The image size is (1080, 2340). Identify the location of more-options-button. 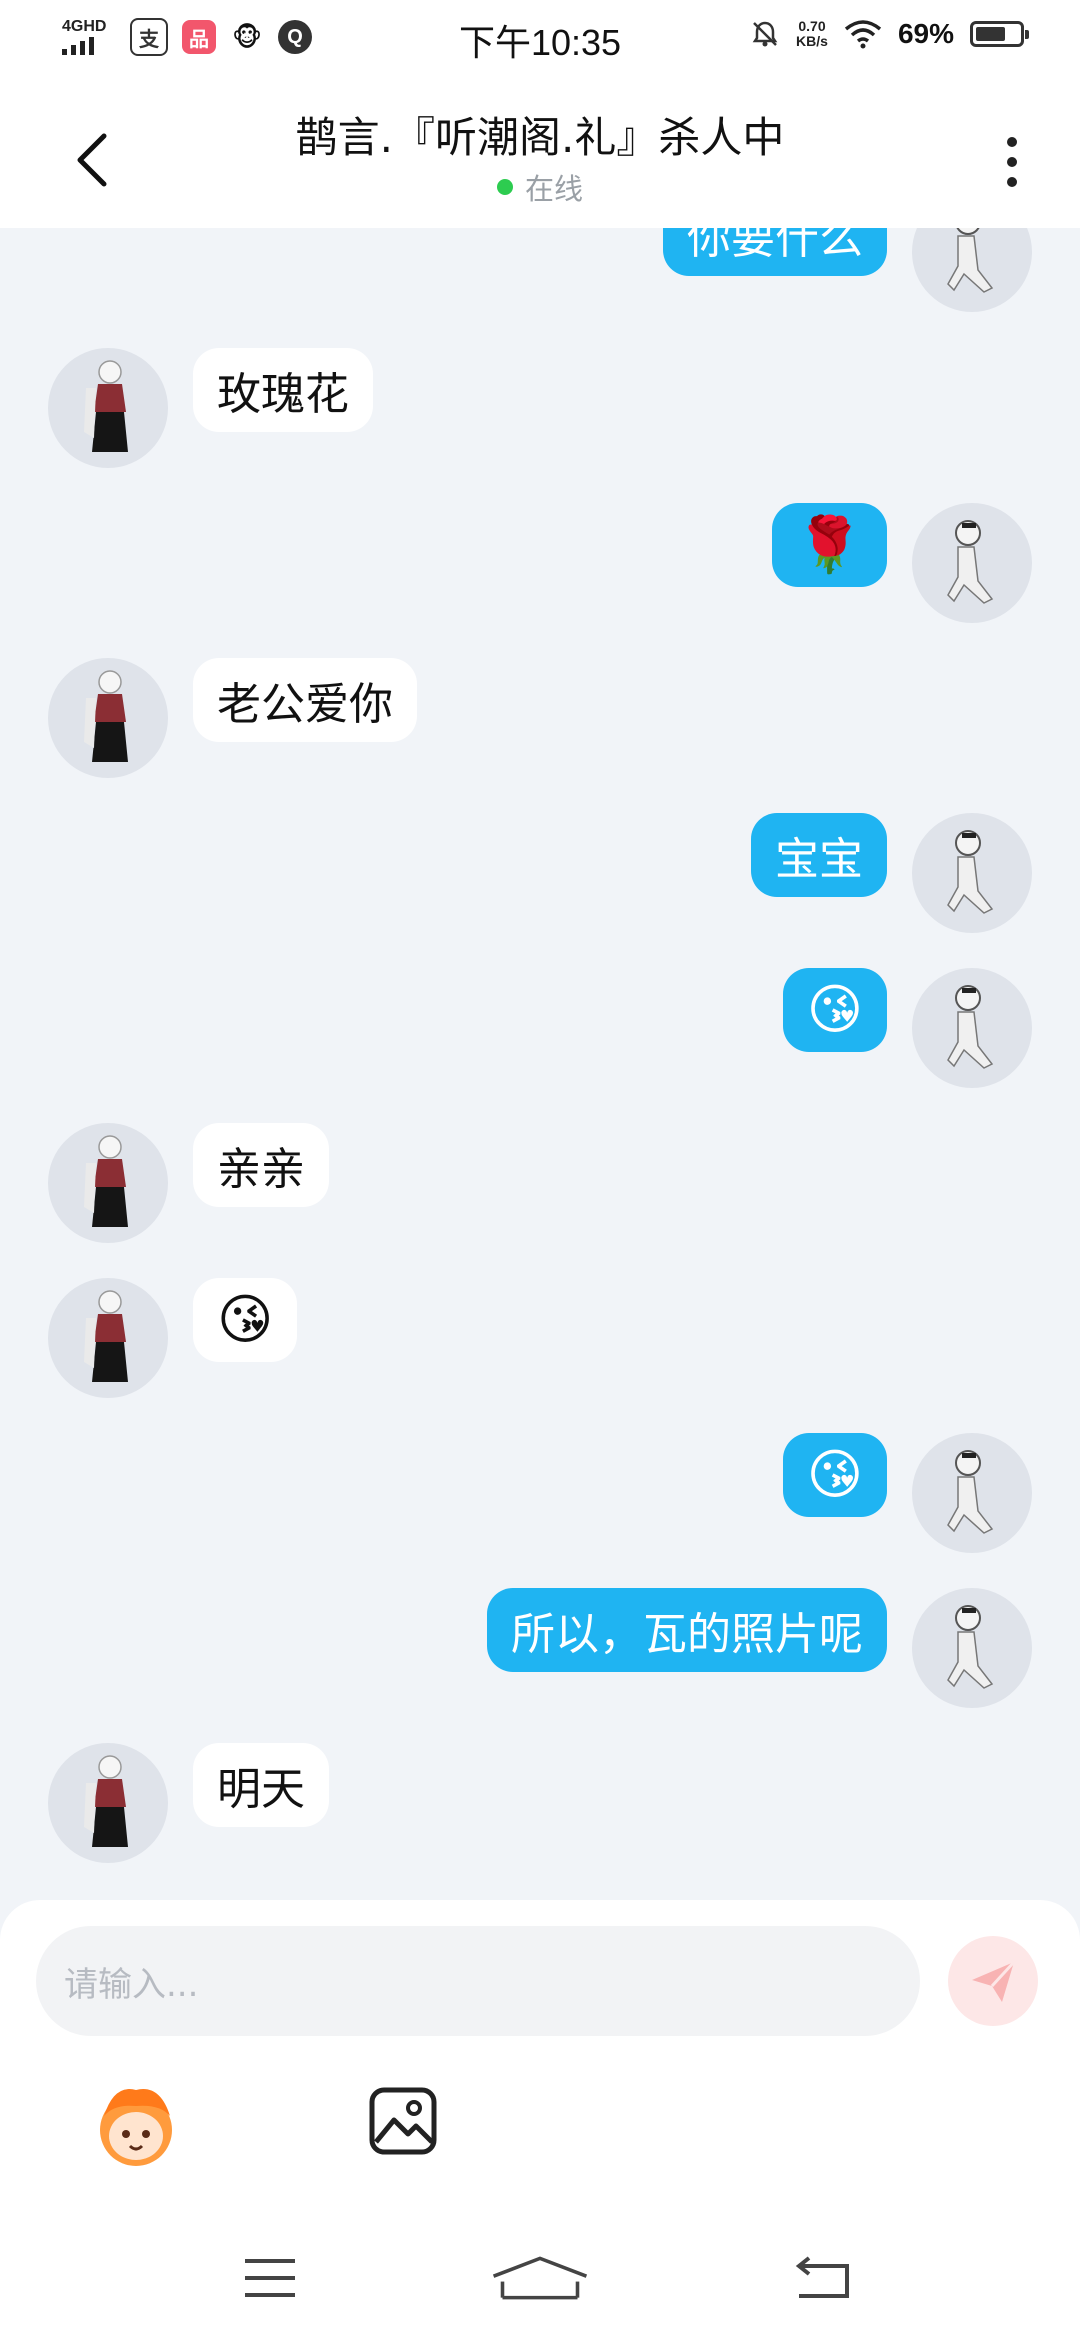
(1012, 162).